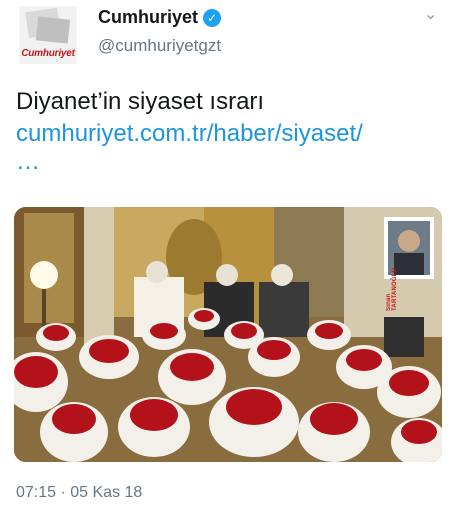 This screenshot has width=457, height=518. I want to click on account-avatar: Cumhuriyet, so click(48, 35).